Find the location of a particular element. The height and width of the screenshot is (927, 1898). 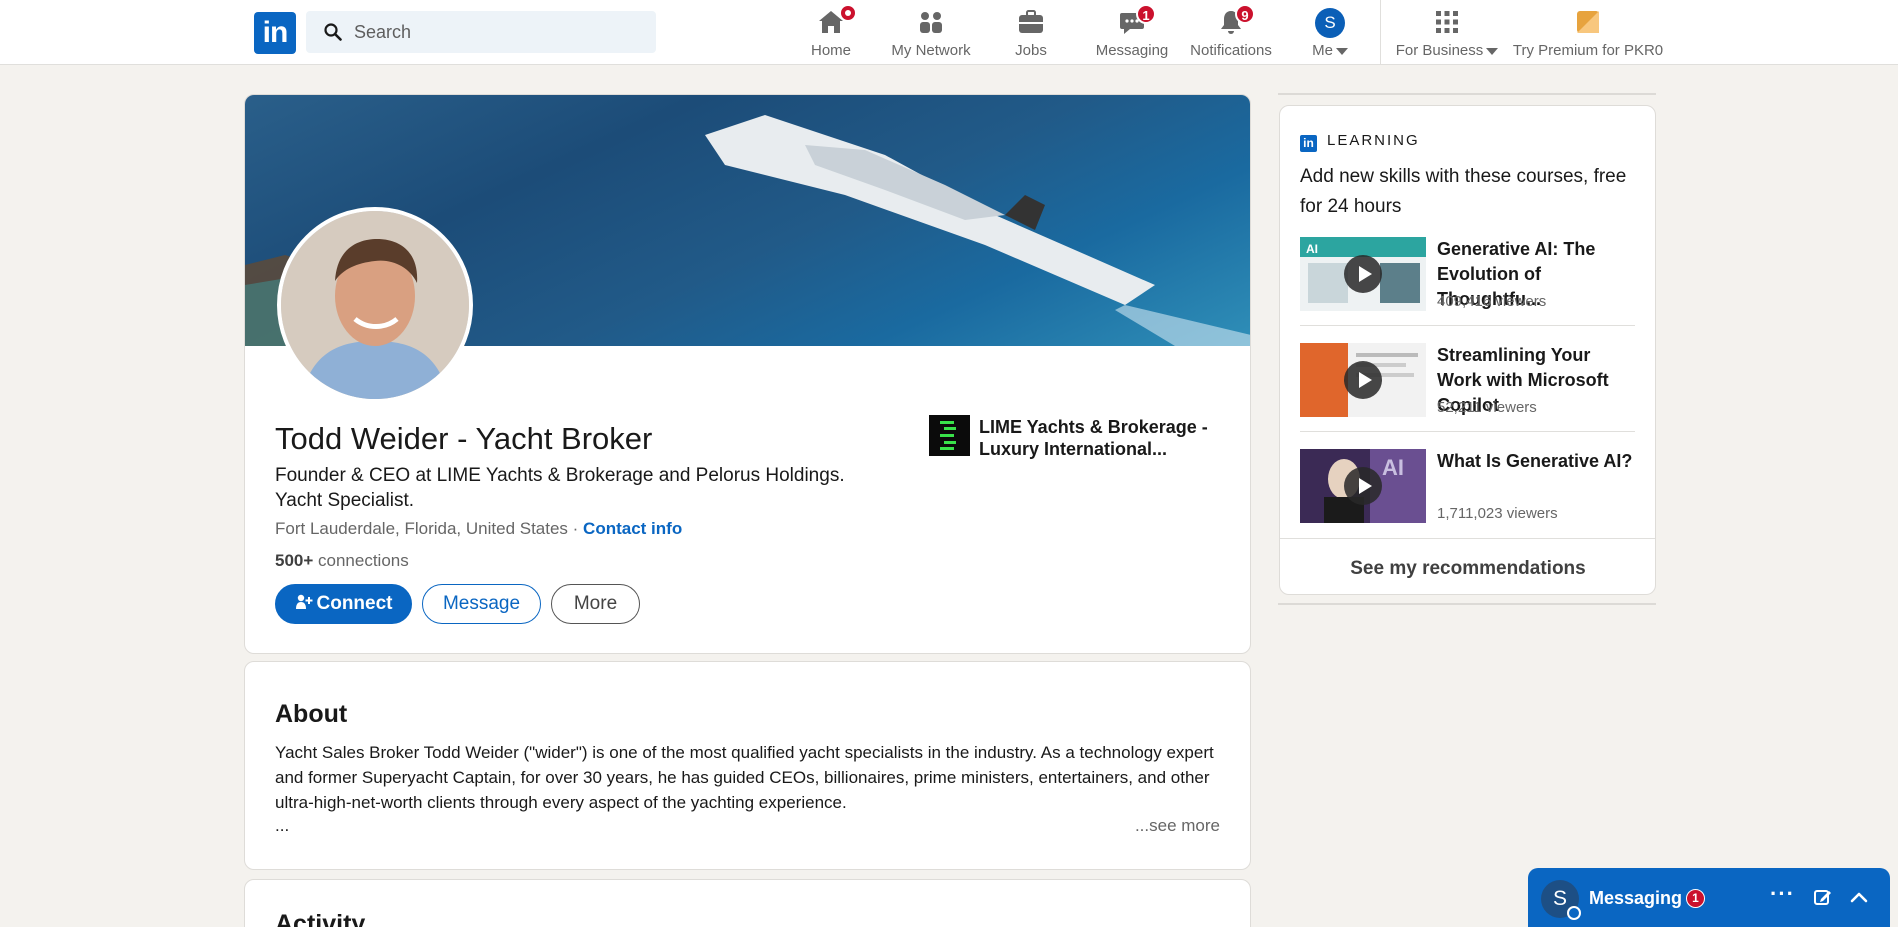

nav-item-me: S Me is located at coordinates (1330, 33).